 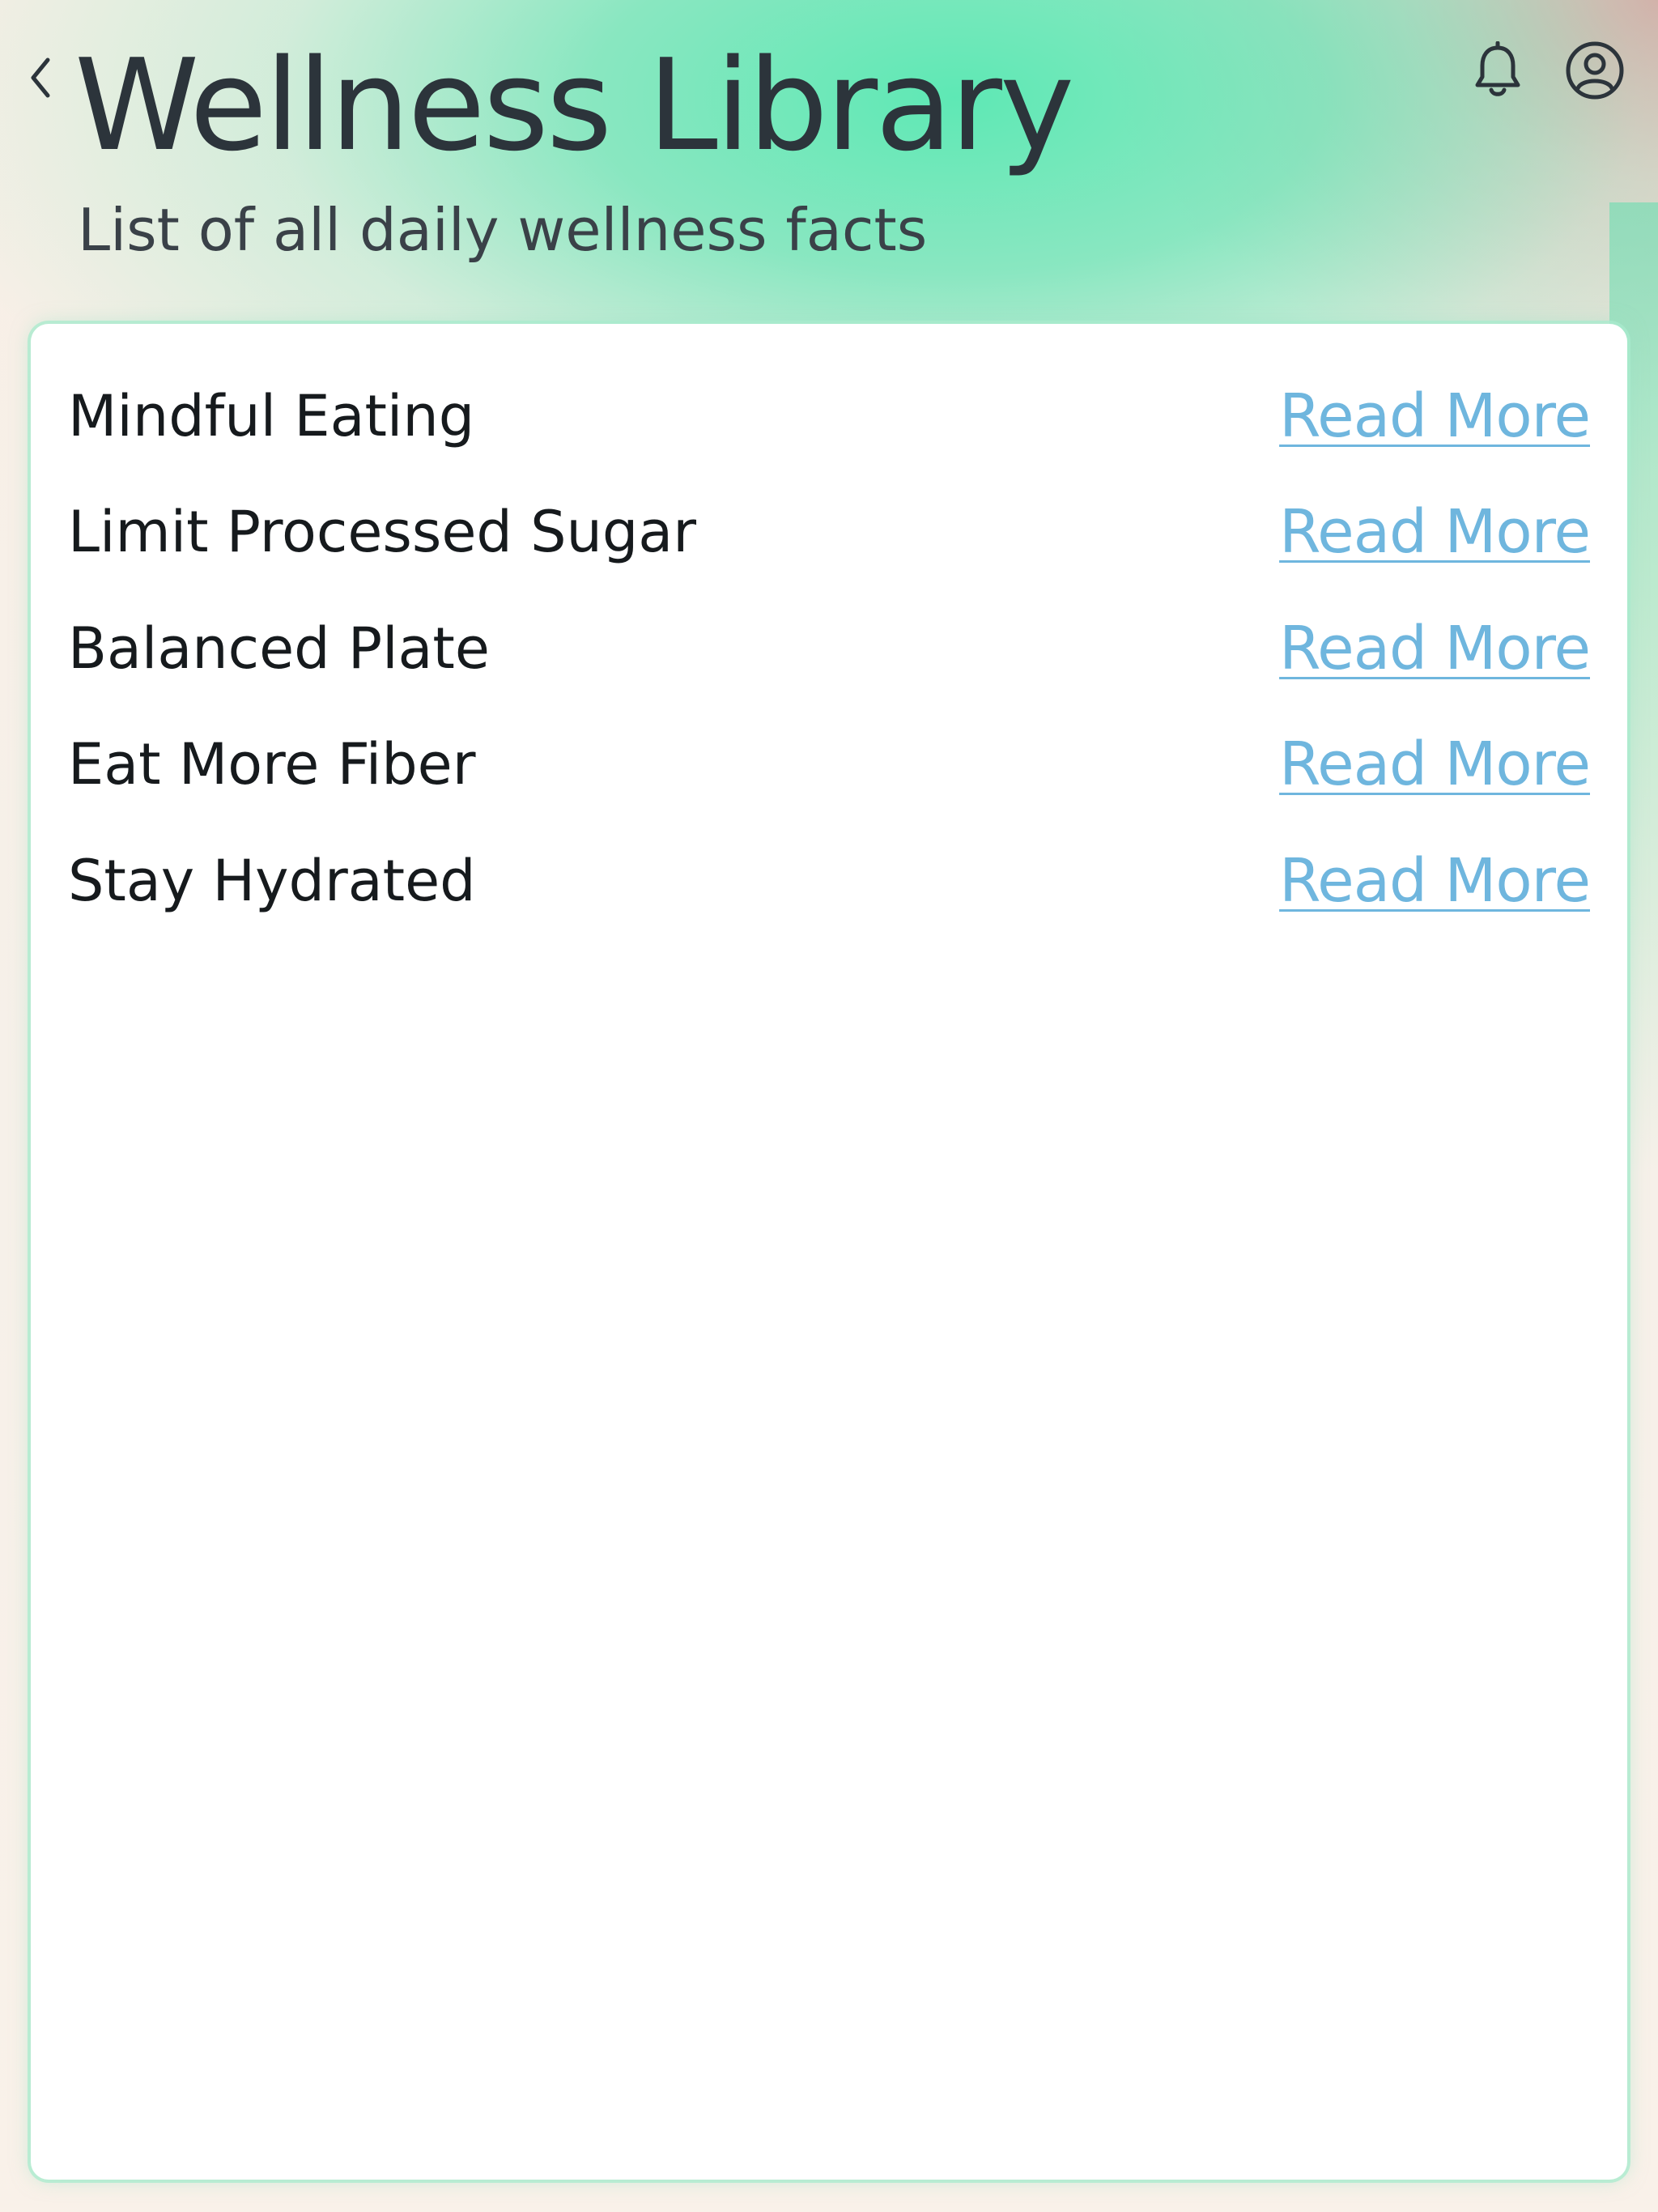 What do you see at coordinates (272, 881) in the screenshot?
I see `fact-title: Stay Hydrated` at bounding box center [272, 881].